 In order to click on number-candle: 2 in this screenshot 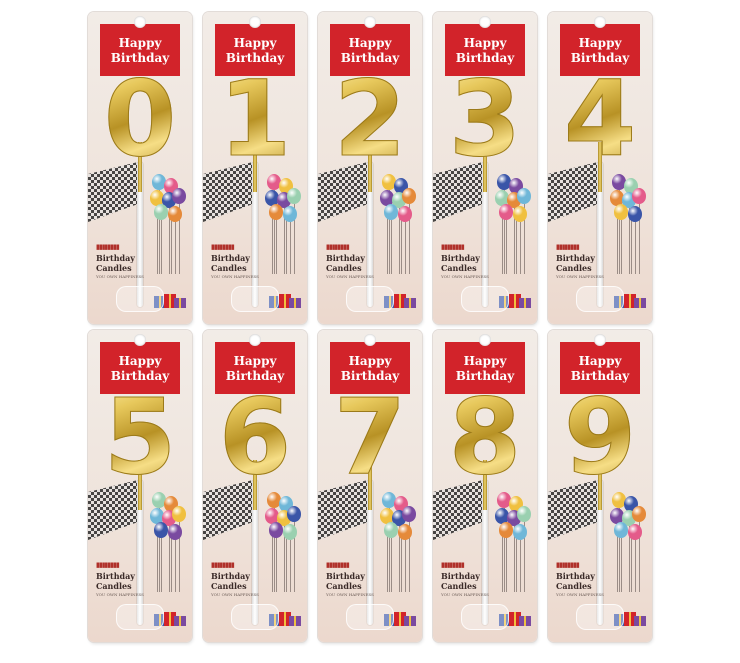, I will do `click(370, 119)`.